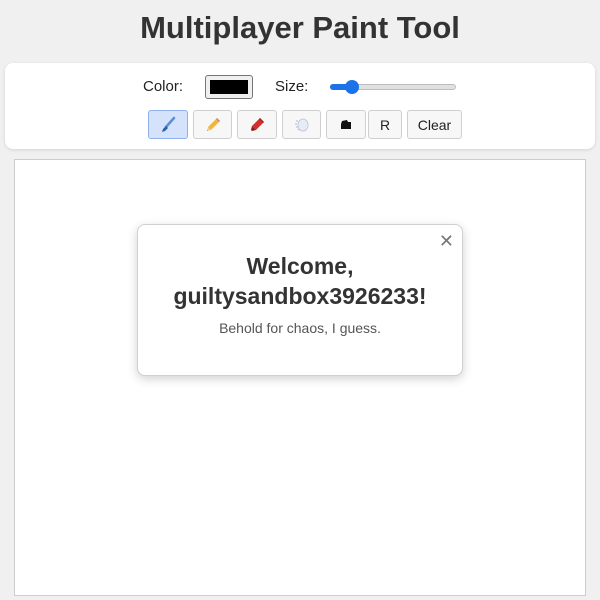  Describe the element at coordinates (300, 328) in the screenshot. I see `welcome-message: Behold for chaos, I guess.` at that location.